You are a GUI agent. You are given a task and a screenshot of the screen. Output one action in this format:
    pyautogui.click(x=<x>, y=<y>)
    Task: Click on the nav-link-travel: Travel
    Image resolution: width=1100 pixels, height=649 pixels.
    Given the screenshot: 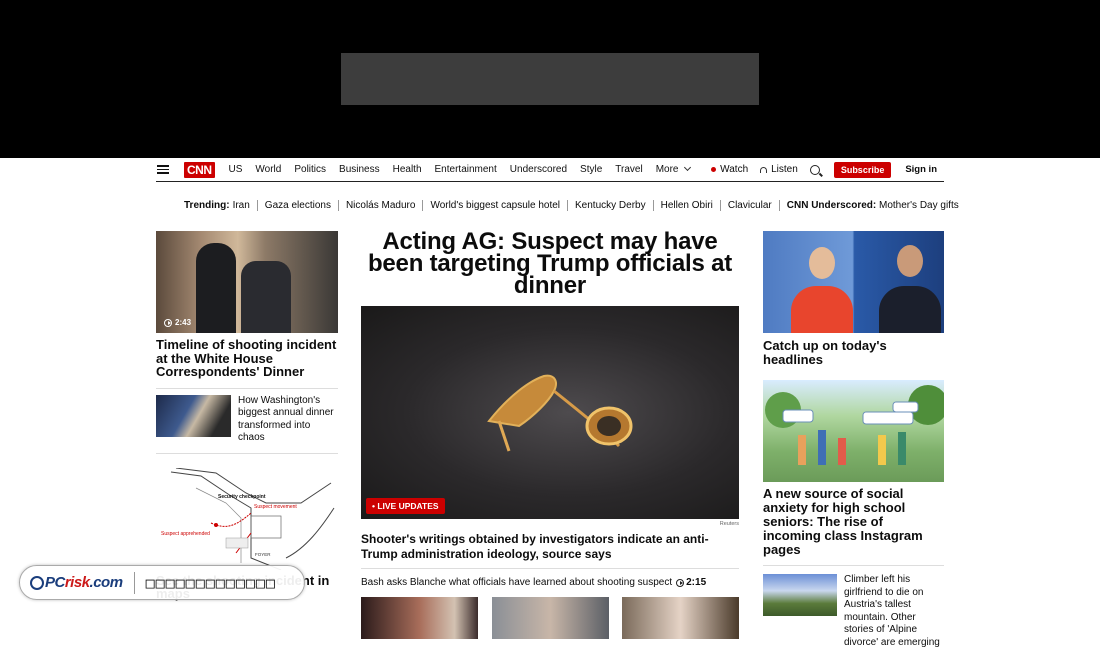 What is the action you would take?
    pyautogui.click(x=628, y=169)
    